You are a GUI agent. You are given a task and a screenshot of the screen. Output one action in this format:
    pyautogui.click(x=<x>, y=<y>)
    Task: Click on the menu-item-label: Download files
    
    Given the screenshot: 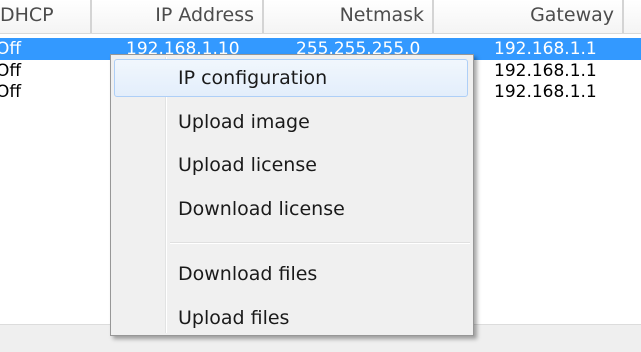 What is the action you would take?
    pyautogui.click(x=248, y=274)
    